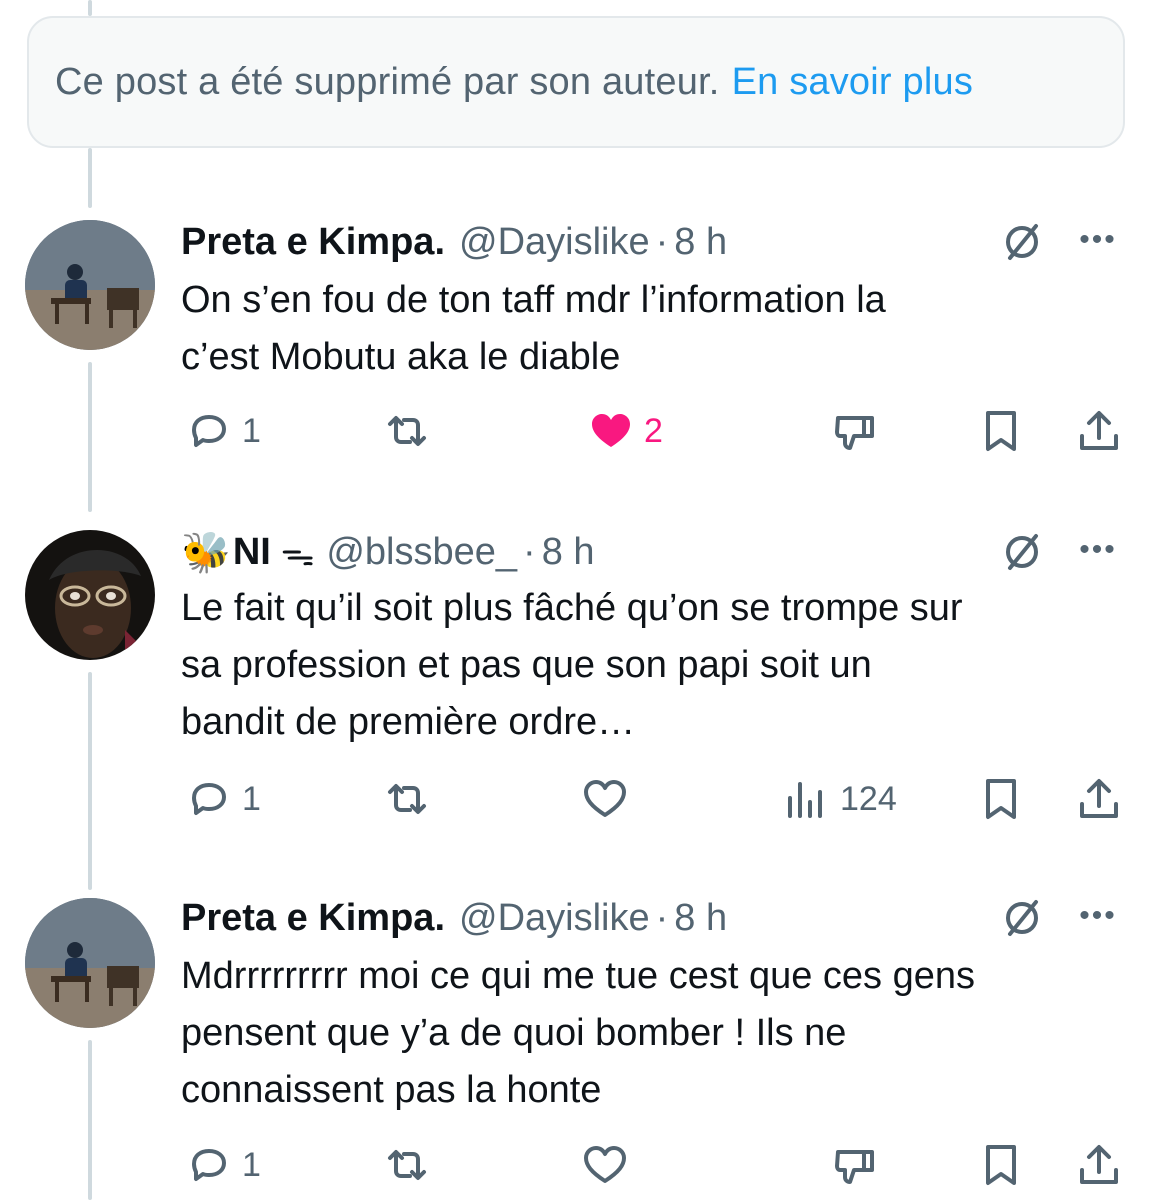  I want to click on display-name: NI, so click(252, 552).